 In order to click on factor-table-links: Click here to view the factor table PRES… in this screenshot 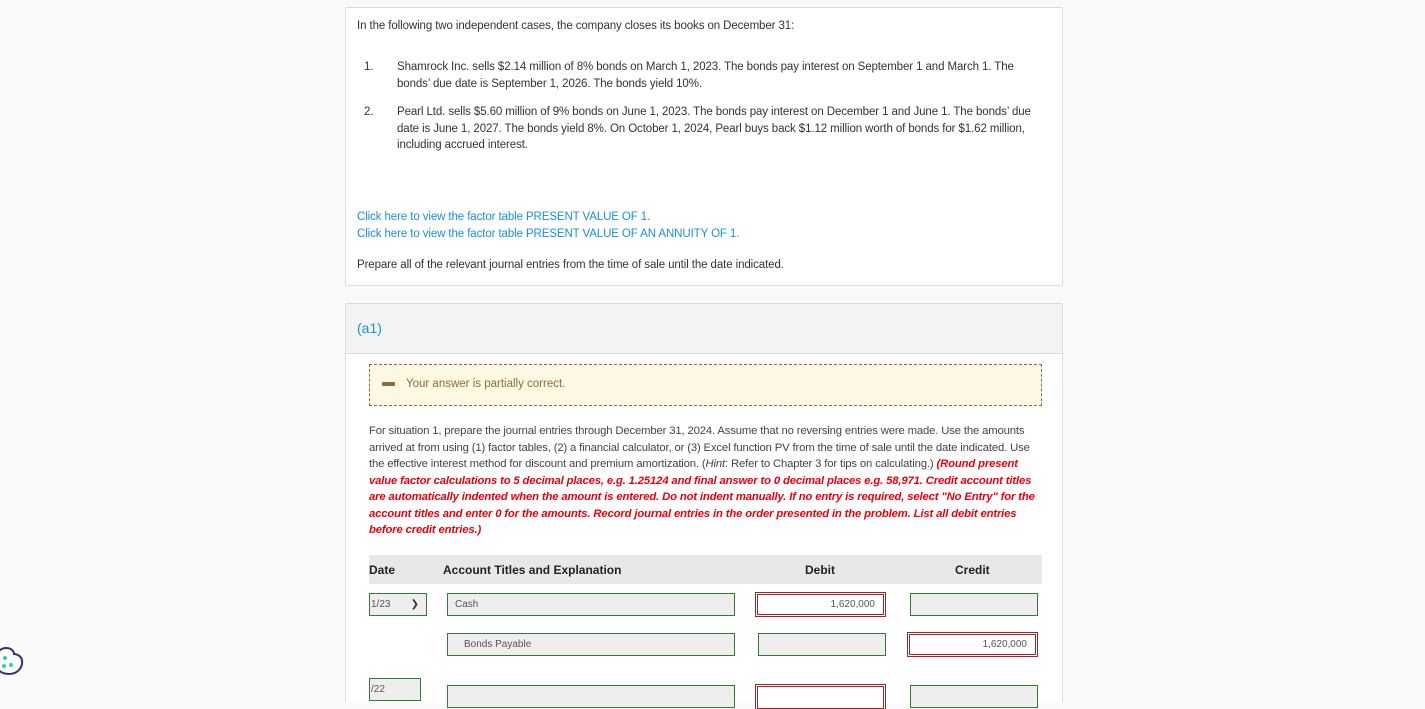, I will do `click(548, 226)`.